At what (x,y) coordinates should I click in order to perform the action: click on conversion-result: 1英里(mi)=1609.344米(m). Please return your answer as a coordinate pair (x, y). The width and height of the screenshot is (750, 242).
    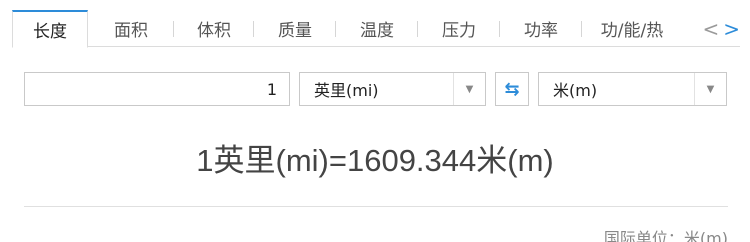
    Looking at the image, I should click on (375, 160).